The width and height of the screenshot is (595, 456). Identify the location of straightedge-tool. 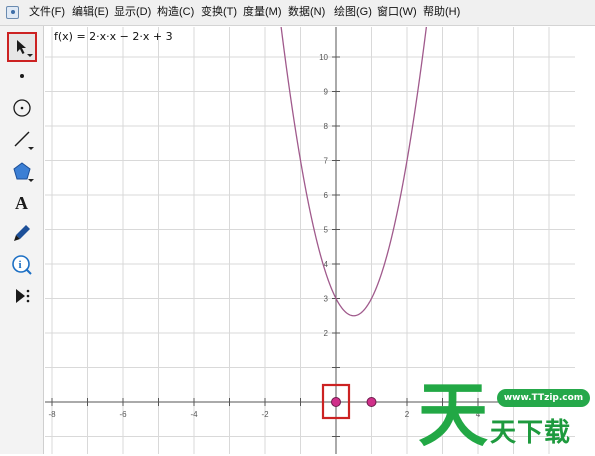
(22, 139).